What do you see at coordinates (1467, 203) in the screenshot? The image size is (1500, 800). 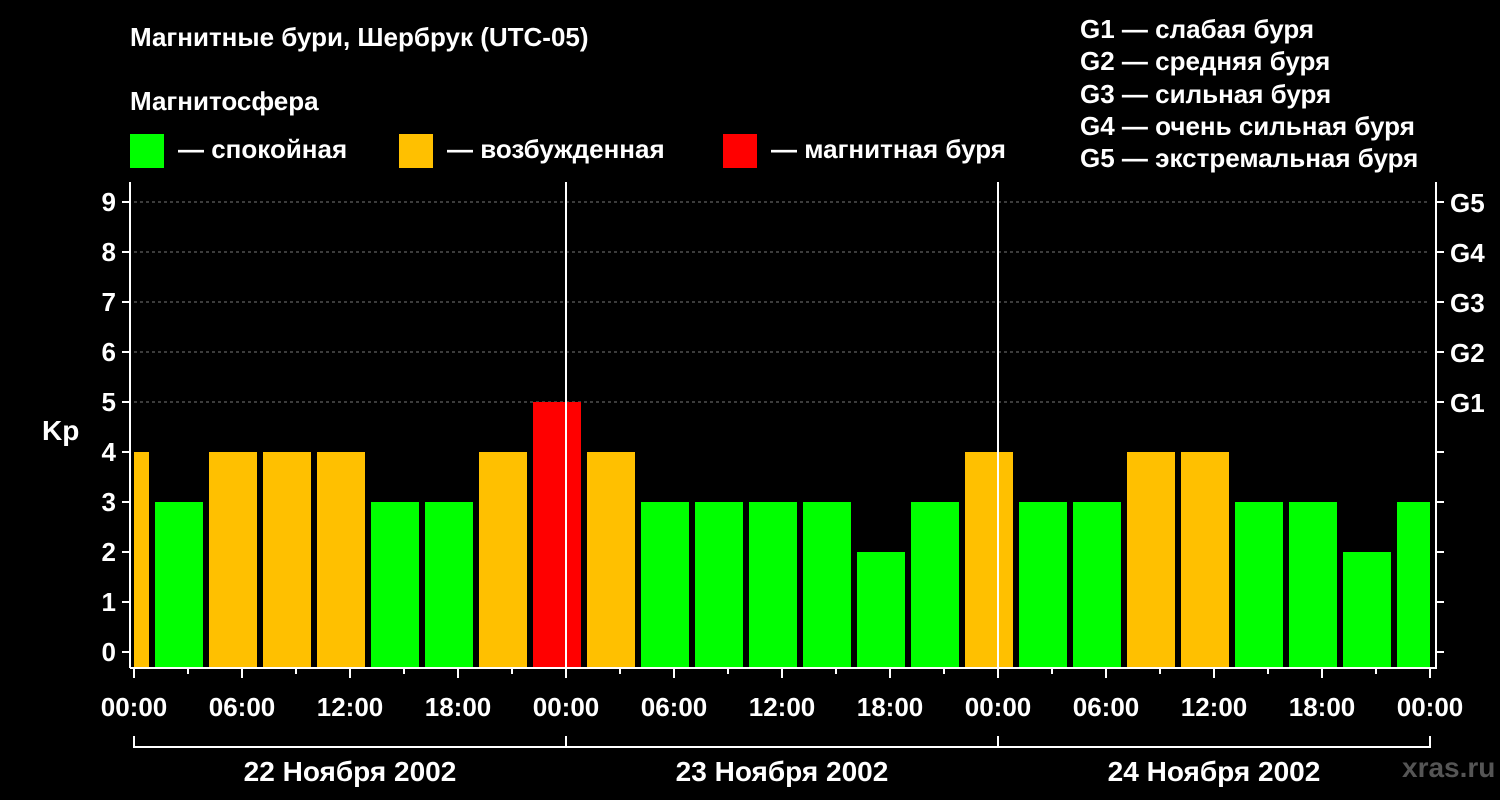 I see `g-axis-label: G5` at bounding box center [1467, 203].